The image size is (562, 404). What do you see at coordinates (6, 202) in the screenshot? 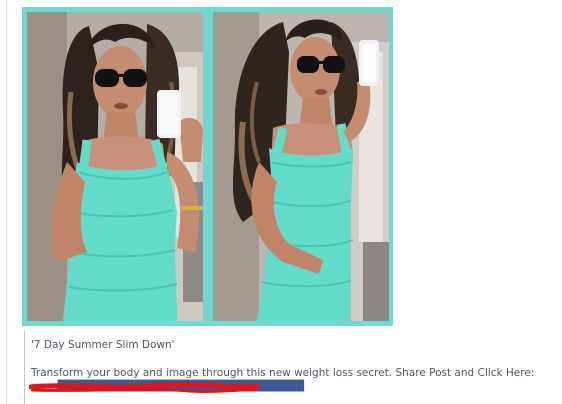
I see `left-divider` at bounding box center [6, 202].